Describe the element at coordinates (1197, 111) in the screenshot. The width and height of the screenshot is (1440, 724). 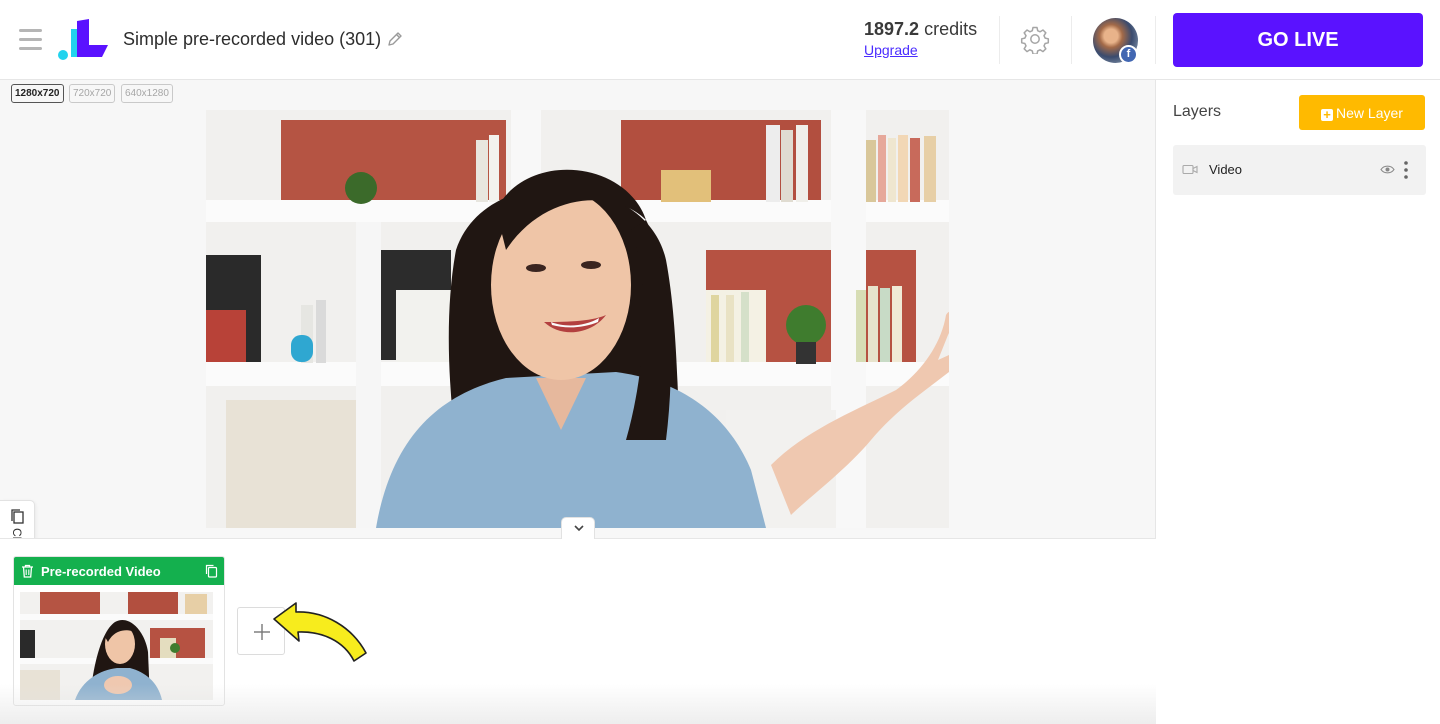
I see `layers-heading: Layers` at that location.